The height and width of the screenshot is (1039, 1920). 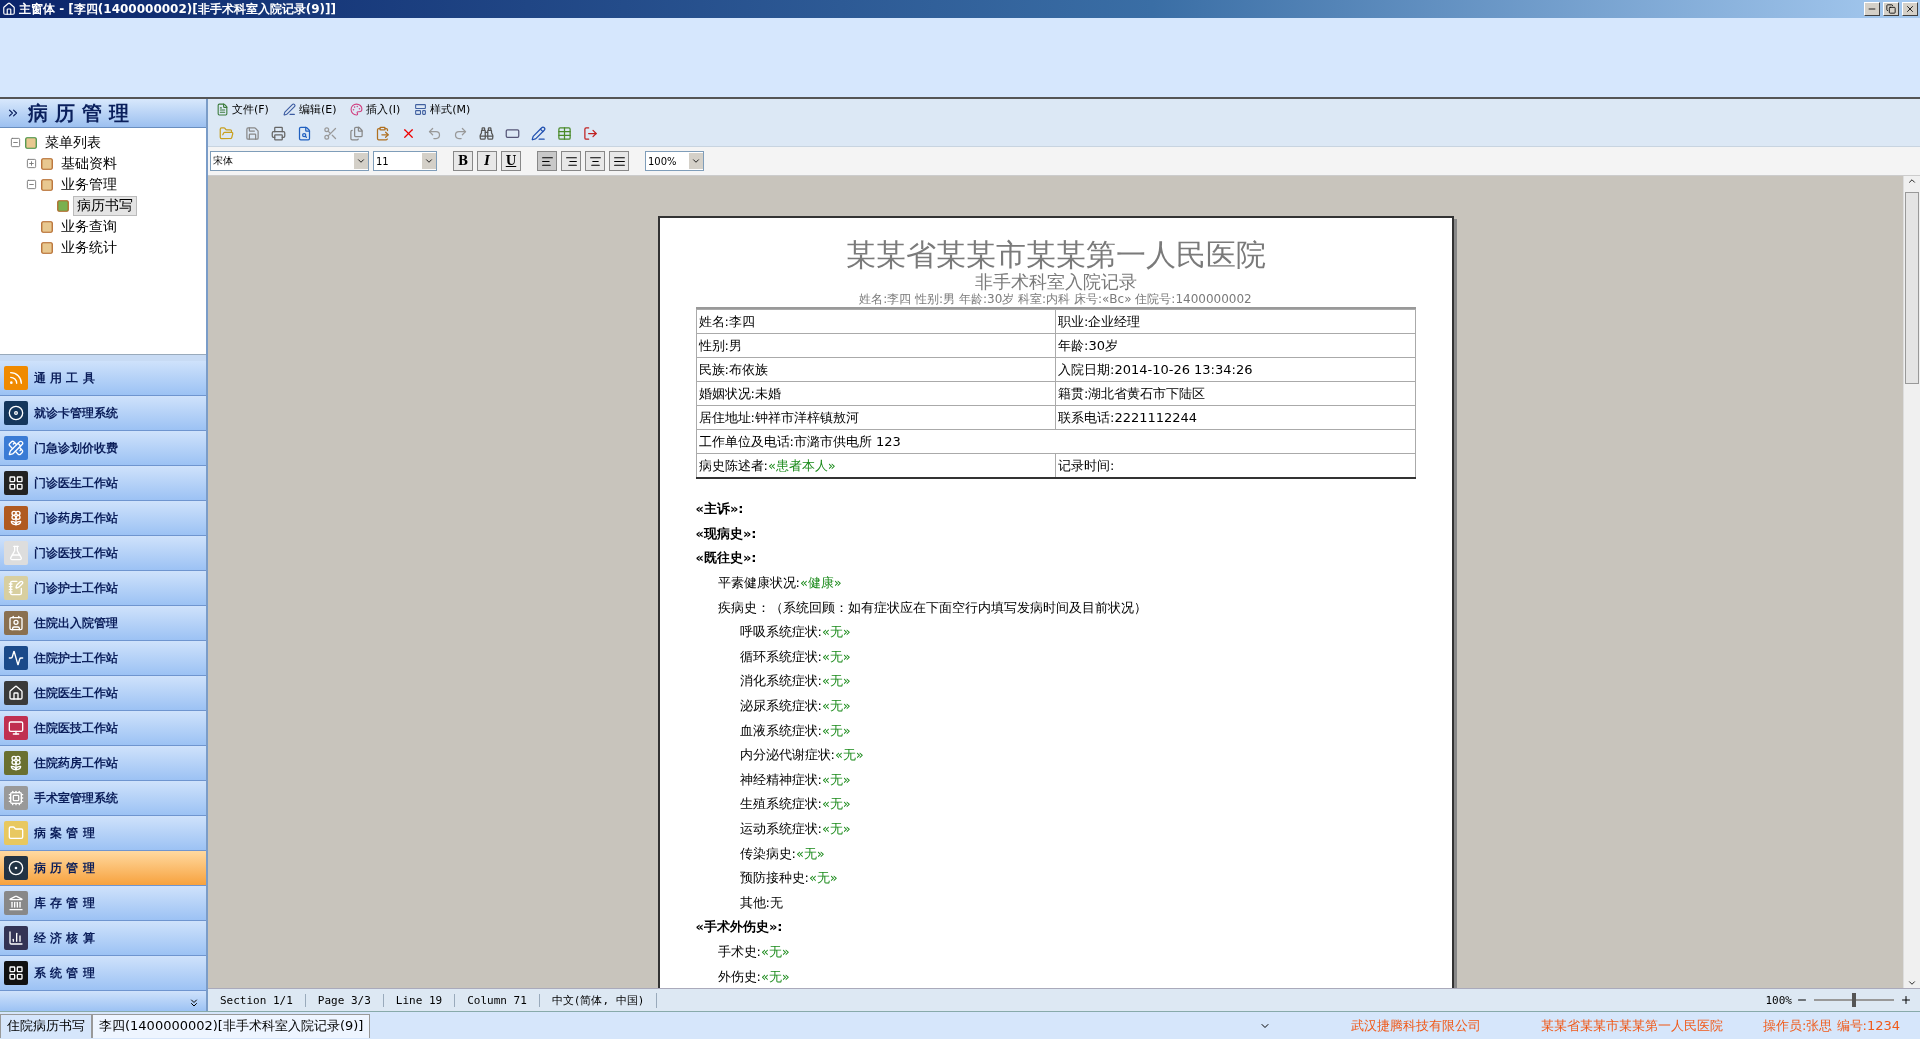 What do you see at coordinates (103, 448) in the screenshot?
I see `nav-item: 门急诊划价收费` at bounding box center [103, 448].